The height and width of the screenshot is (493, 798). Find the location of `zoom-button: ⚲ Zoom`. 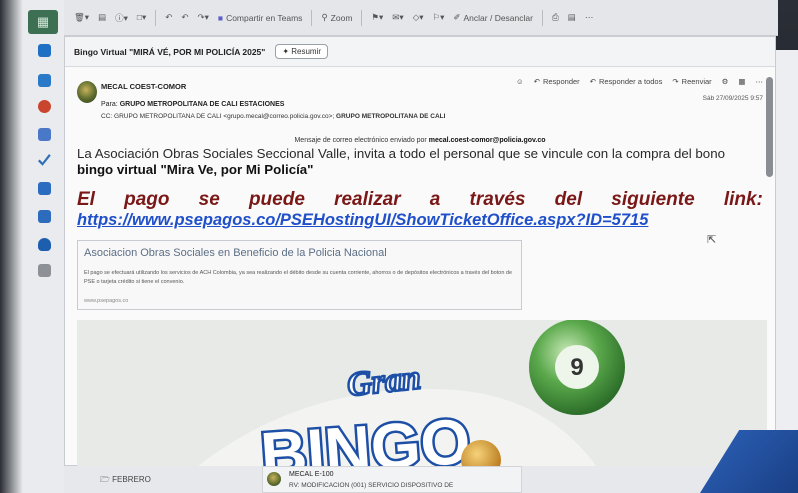

zoom-button: ⚲ Zoom is located at coordinates (336, 17).